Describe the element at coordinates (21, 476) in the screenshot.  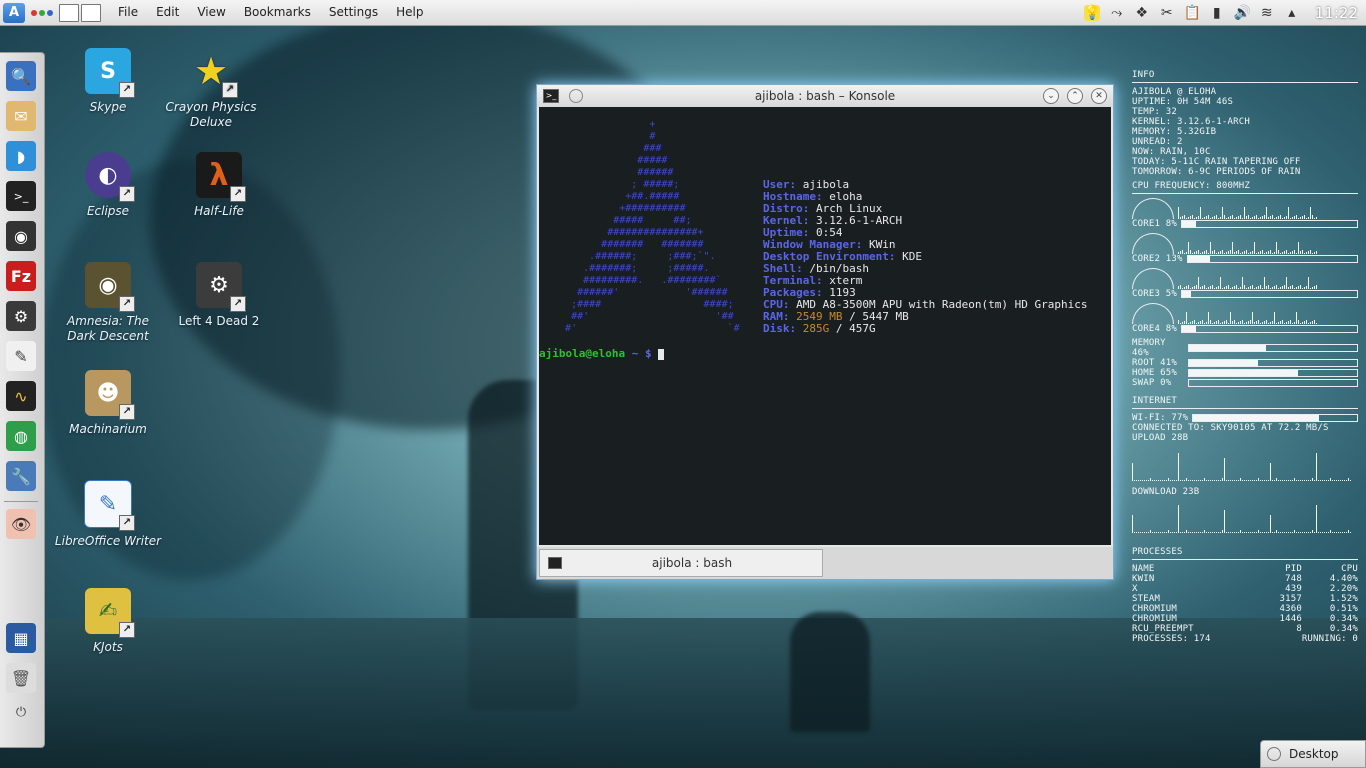
I see `settings-tools-icon: 🔧` at that location.